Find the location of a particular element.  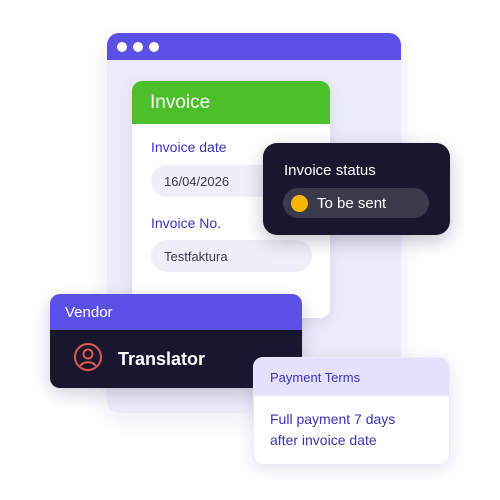

status-dot-icon is located at coordinates (299, 203).